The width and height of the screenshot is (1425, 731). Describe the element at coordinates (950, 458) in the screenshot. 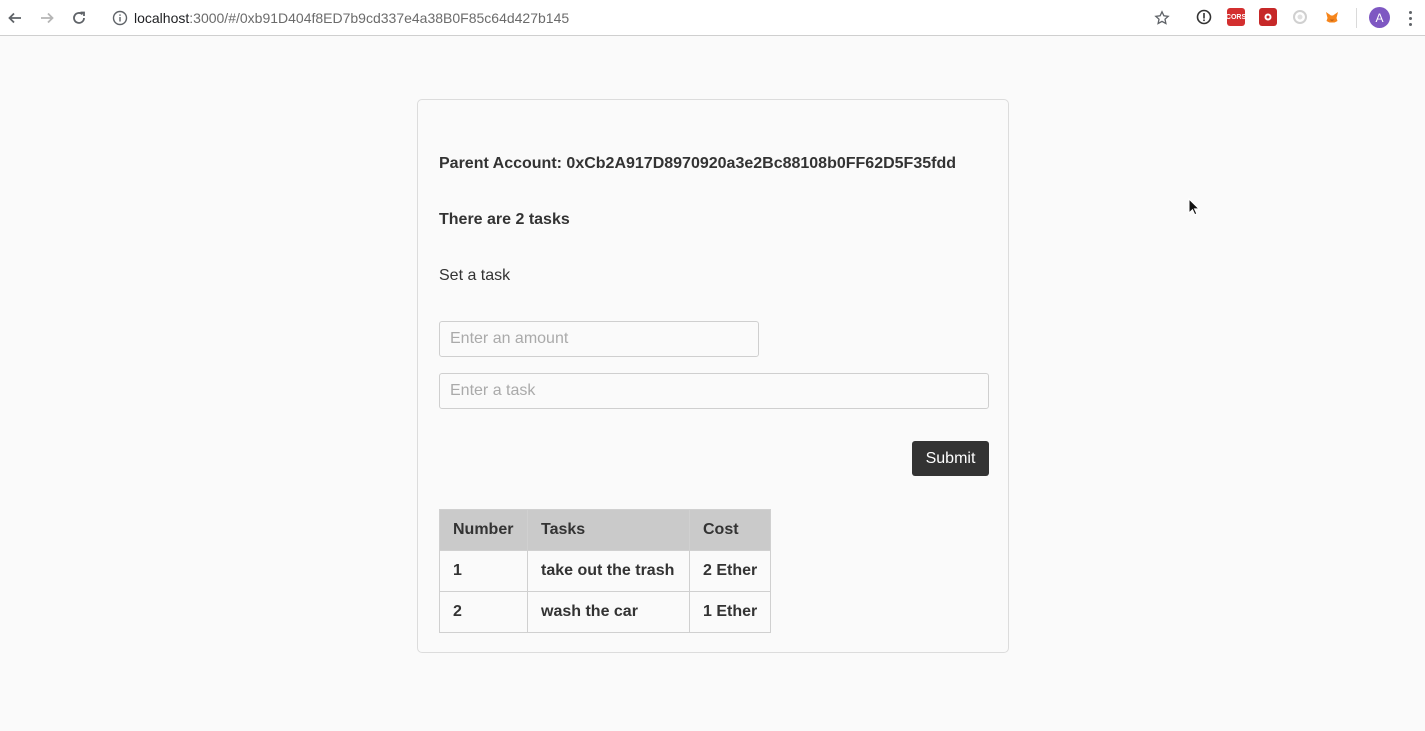

I see `submit-button: Submit` at that location.